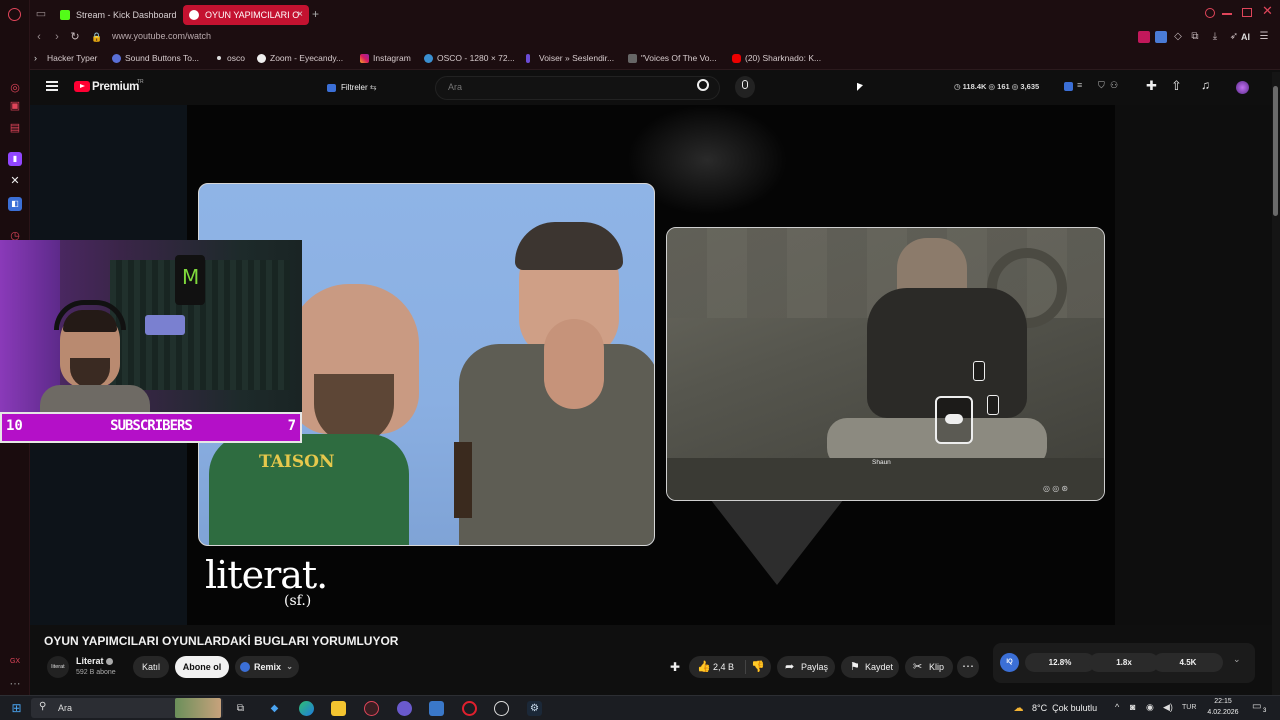 The image size is (1280, 720). I want to click on edge-icon, so click(306, 708).